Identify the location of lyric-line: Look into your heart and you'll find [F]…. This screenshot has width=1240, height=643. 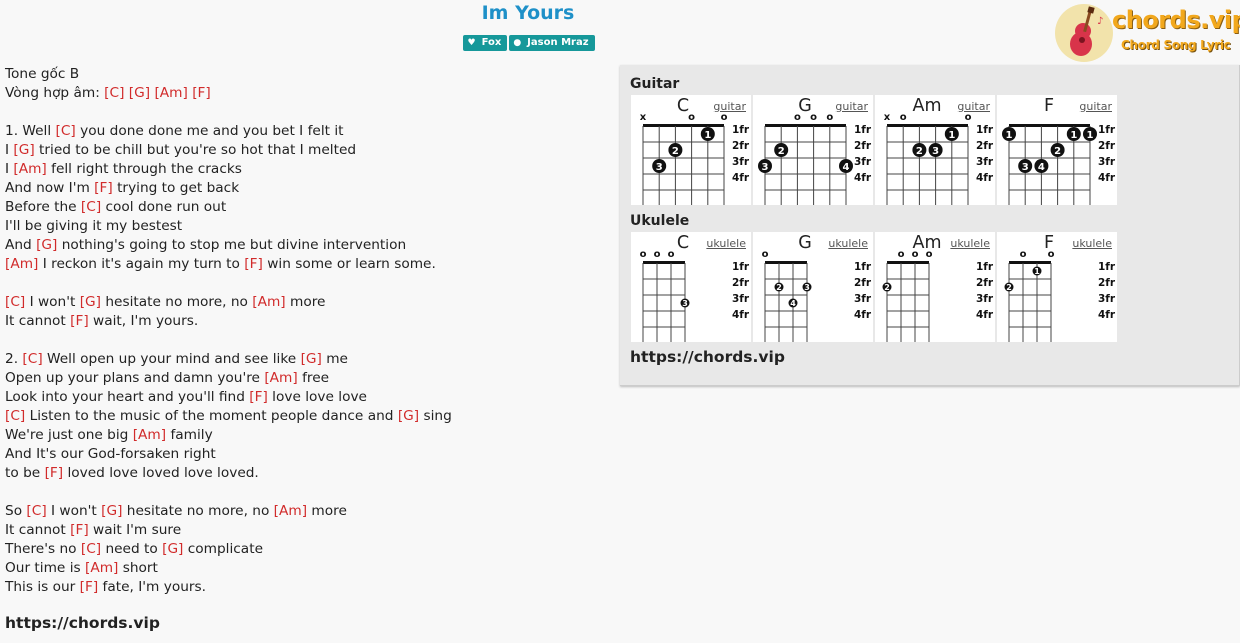
(228, 397).